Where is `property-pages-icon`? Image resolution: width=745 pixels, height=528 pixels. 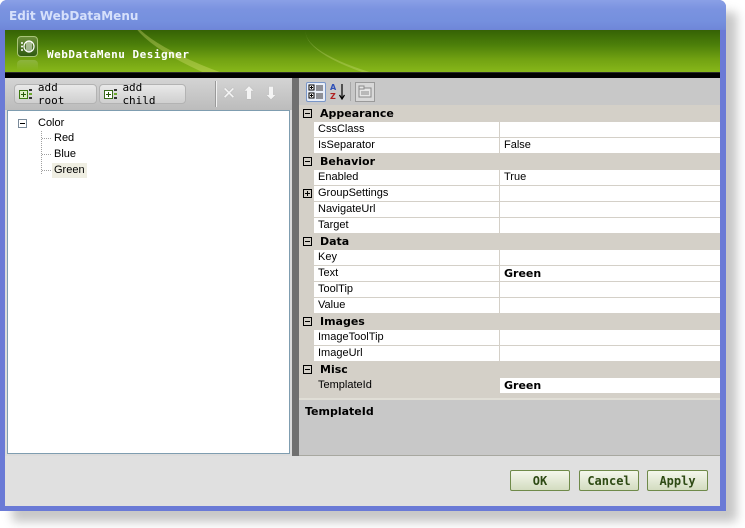 property-pages-icon is located at coordinates (365, 92).